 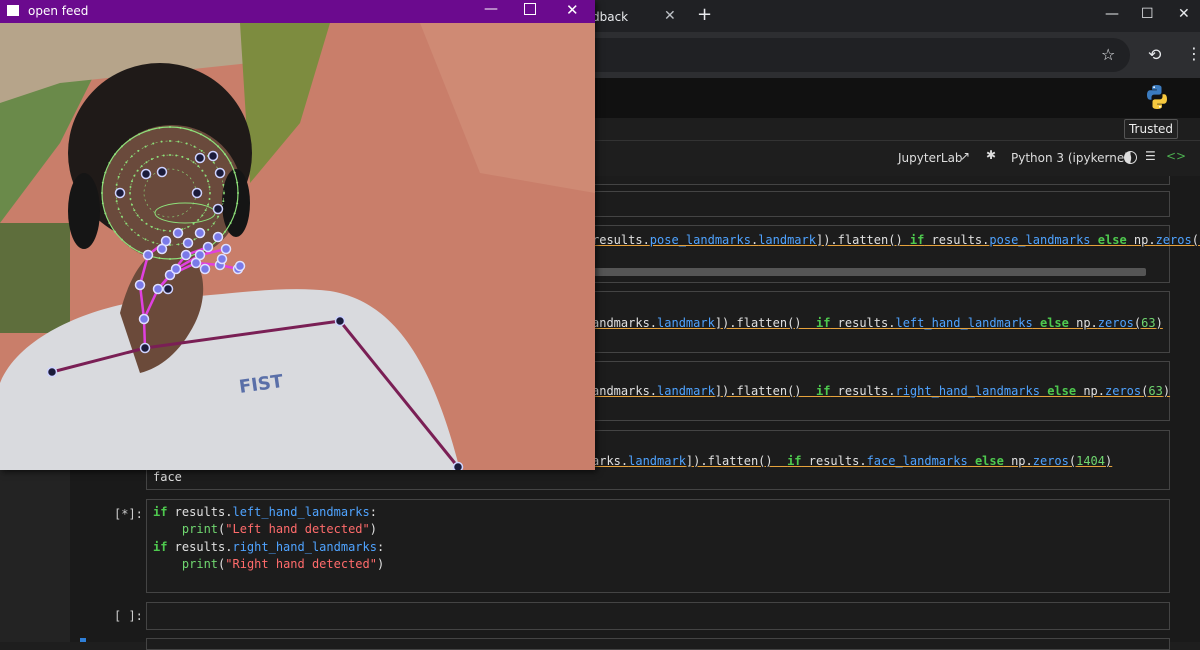 I want to click on code-cell, so click(x=658, y=644).